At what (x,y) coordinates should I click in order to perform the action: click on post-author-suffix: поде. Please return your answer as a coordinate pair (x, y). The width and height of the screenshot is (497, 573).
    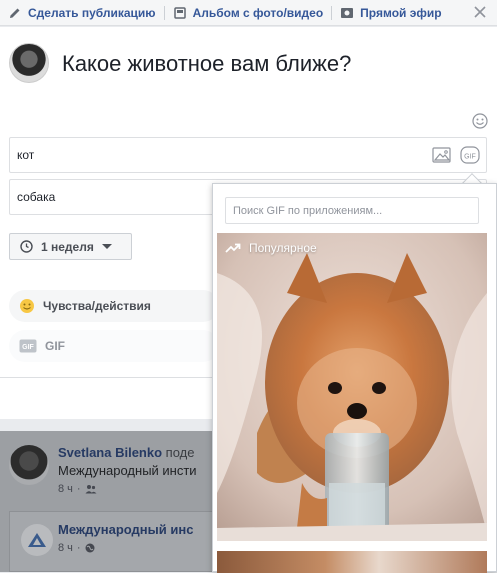
    Looking at the image, I should click on (178, 452).